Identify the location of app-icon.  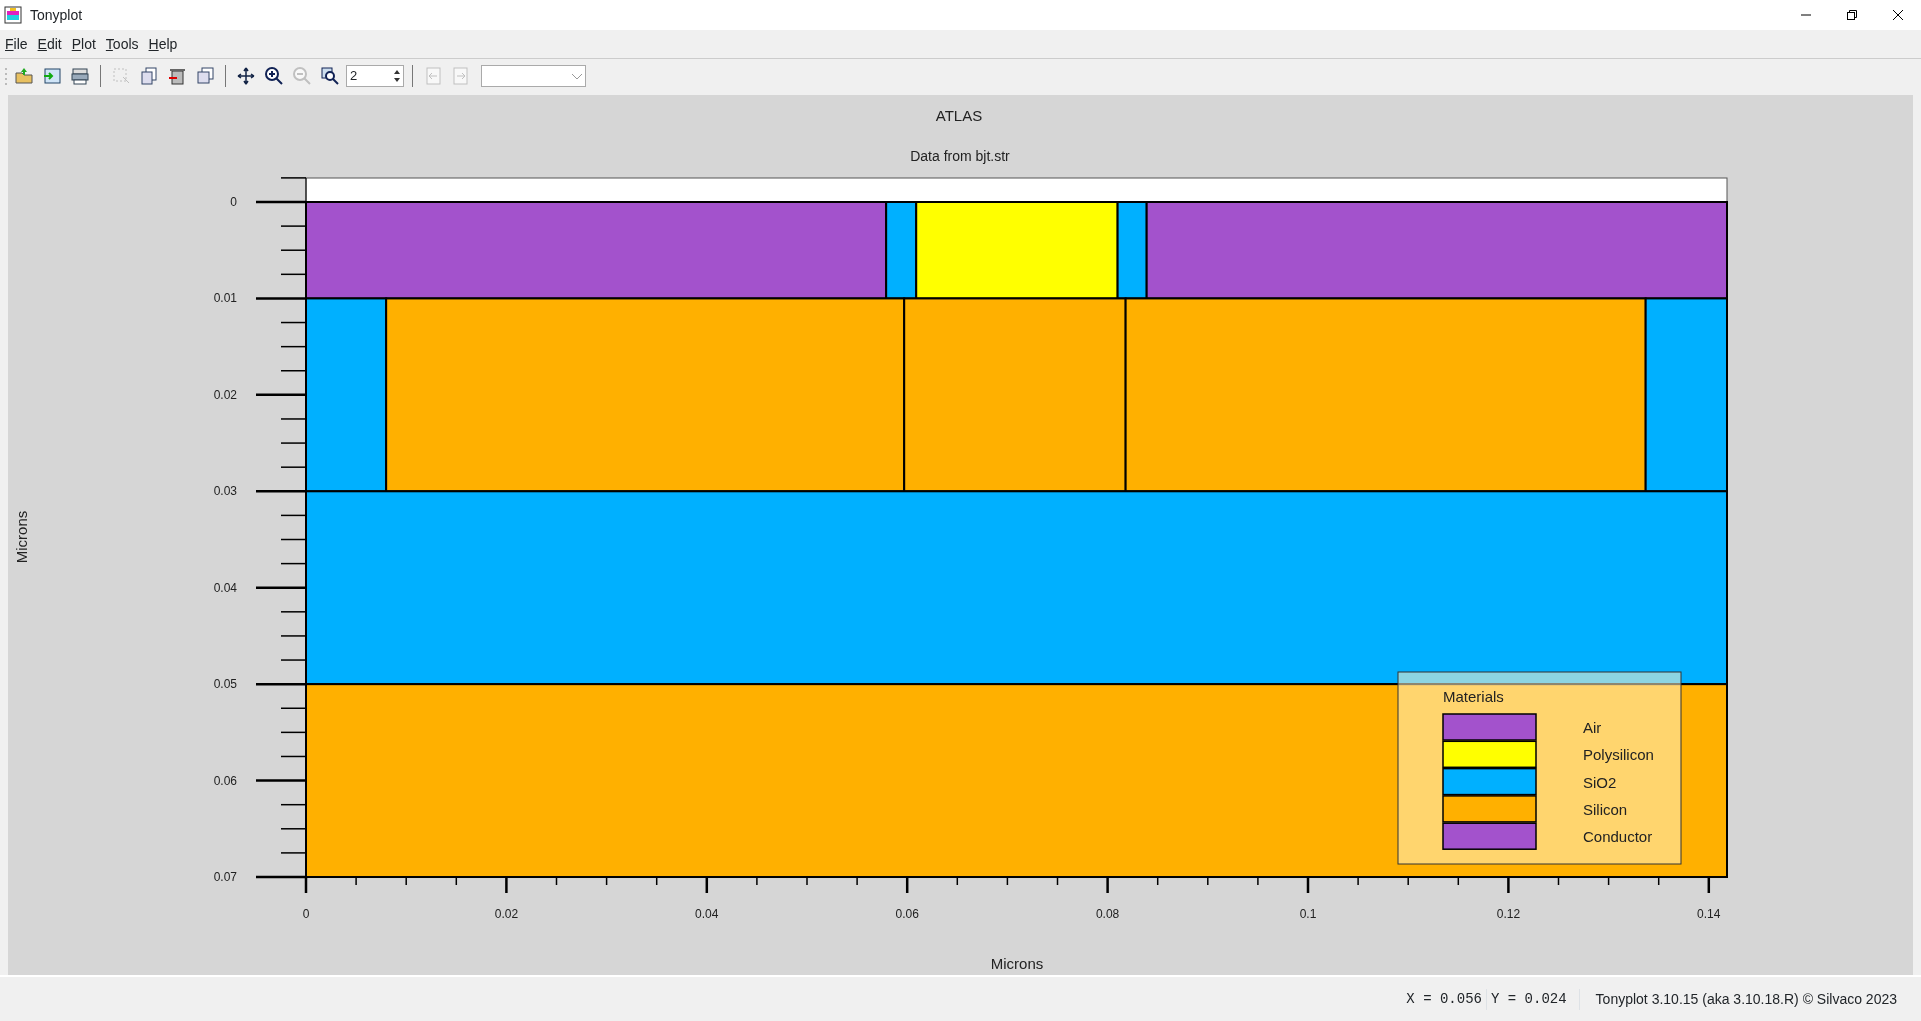
(13, 15).